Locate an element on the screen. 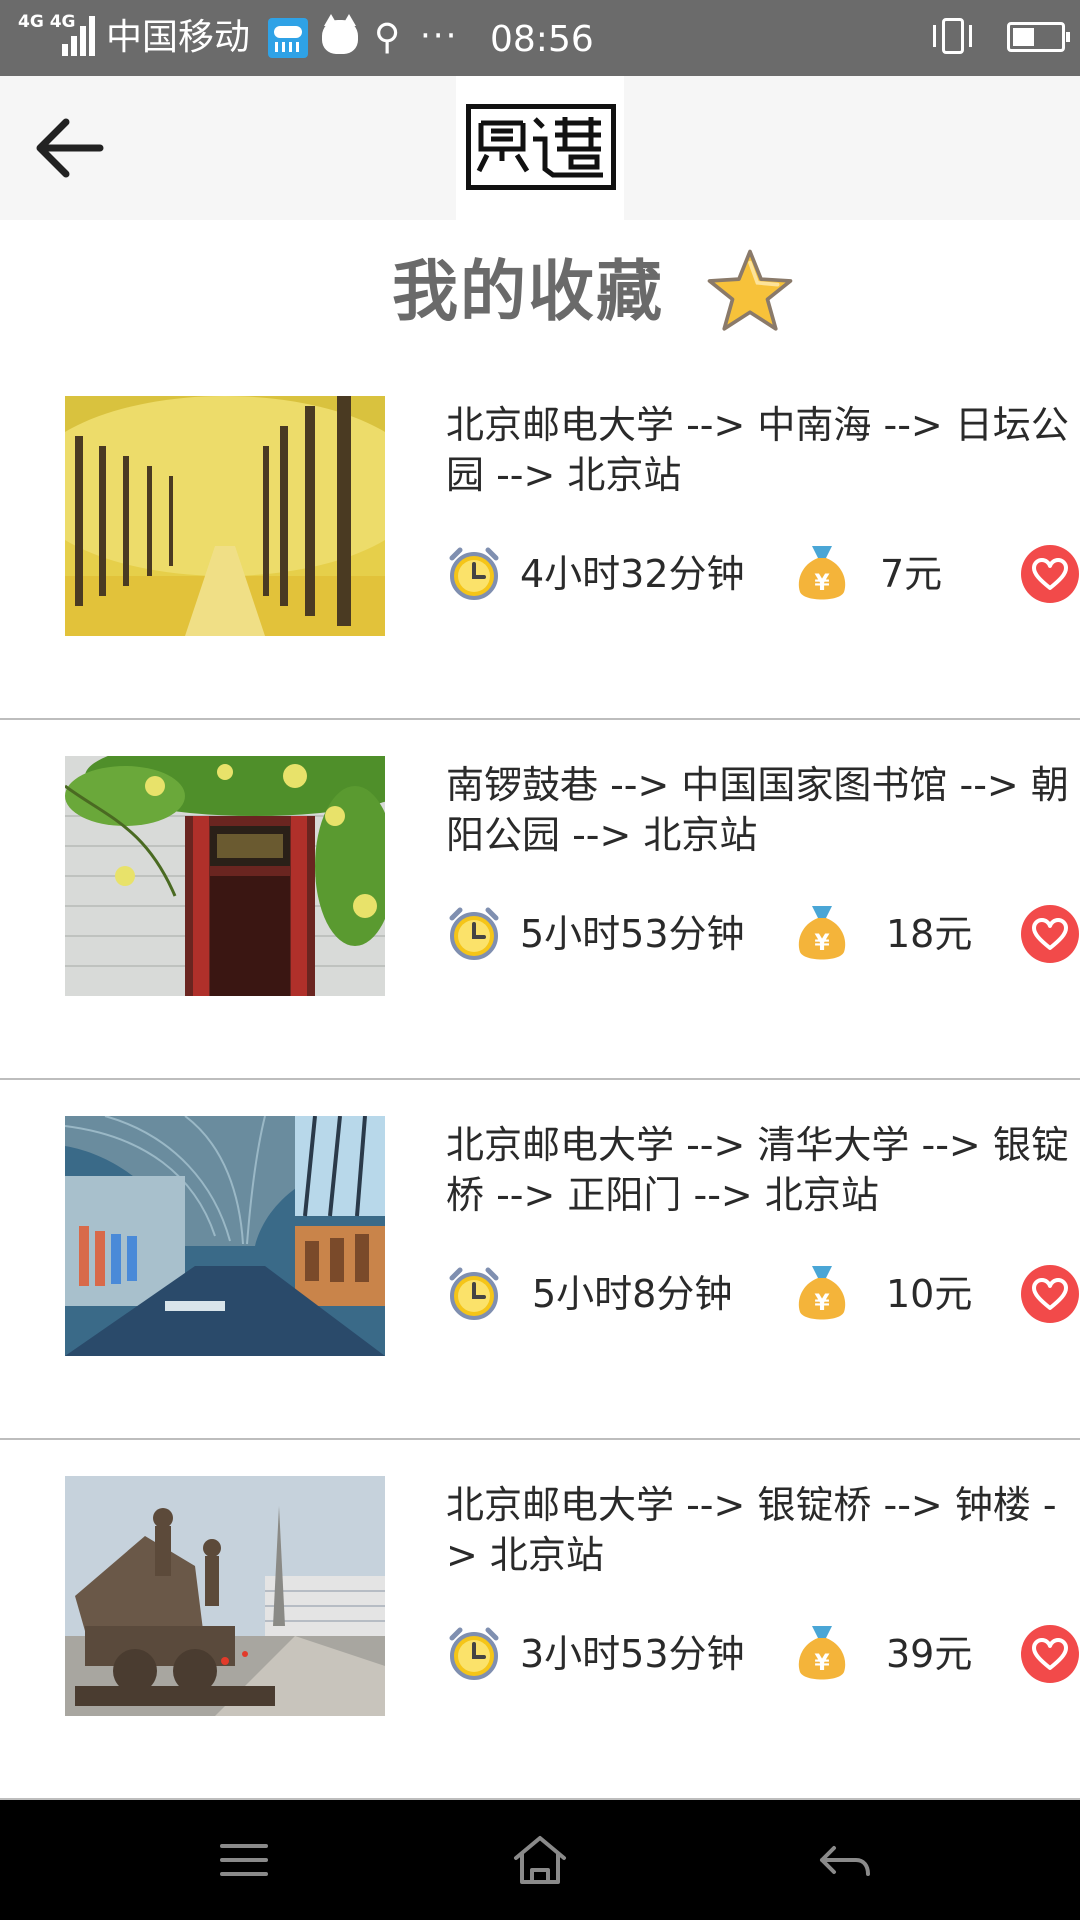 This screenshot has height=1920, width=1080. home-icon is located at coordinates (540, 1860).